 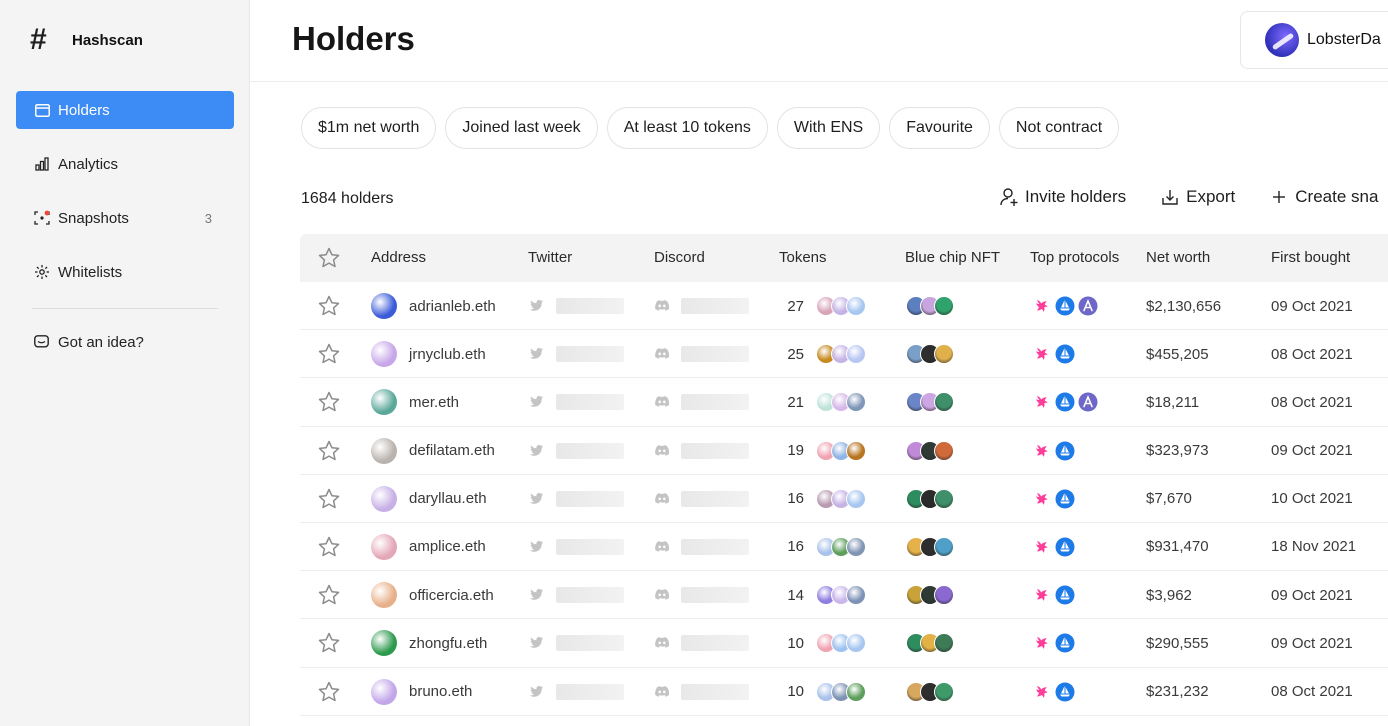 I want to click on table-row: officercia.eth 14 $3,962 09 Oct 2021, so click(x=844, y=595).